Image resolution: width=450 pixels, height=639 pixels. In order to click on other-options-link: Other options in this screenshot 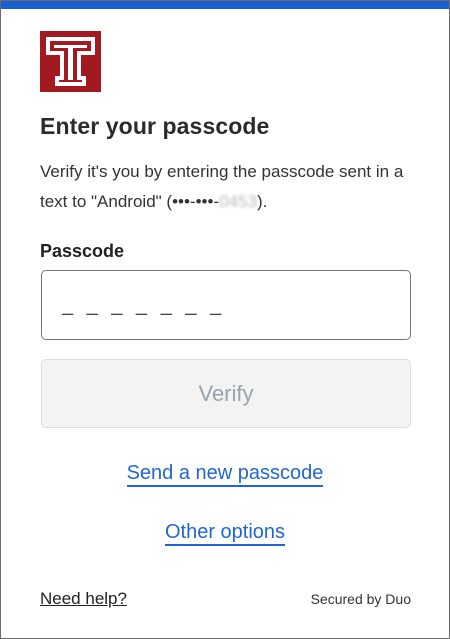, I will do `click(225, 533)`.